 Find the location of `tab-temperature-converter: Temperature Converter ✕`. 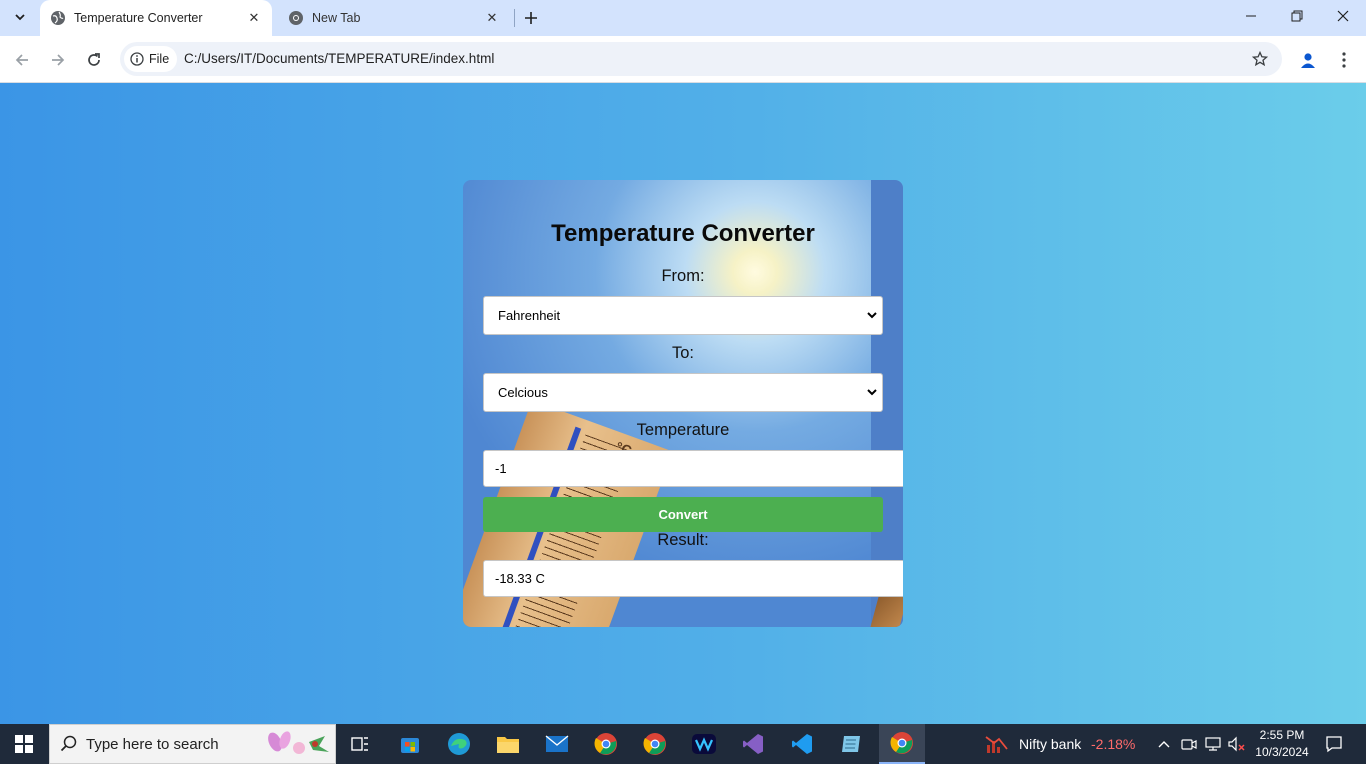

tab-temperature-converter: Temperature Converter ✕ is located at coordinates (156, 18).